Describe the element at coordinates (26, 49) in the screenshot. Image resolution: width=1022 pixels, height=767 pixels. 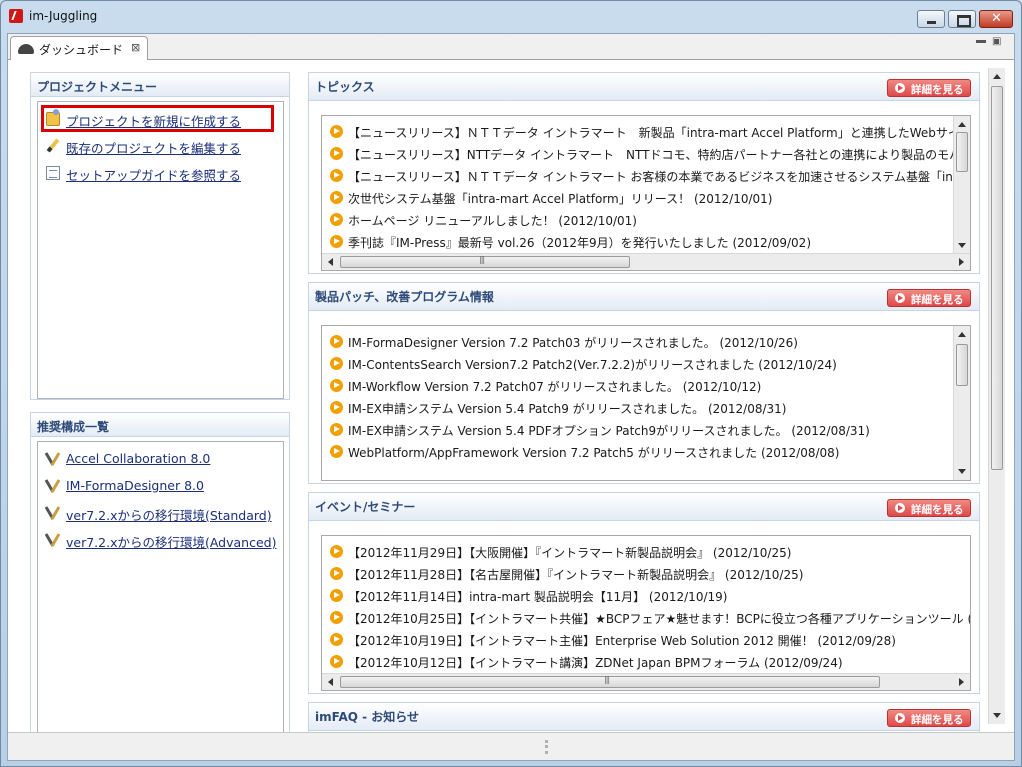
I see `dashboard-icon` at that location.